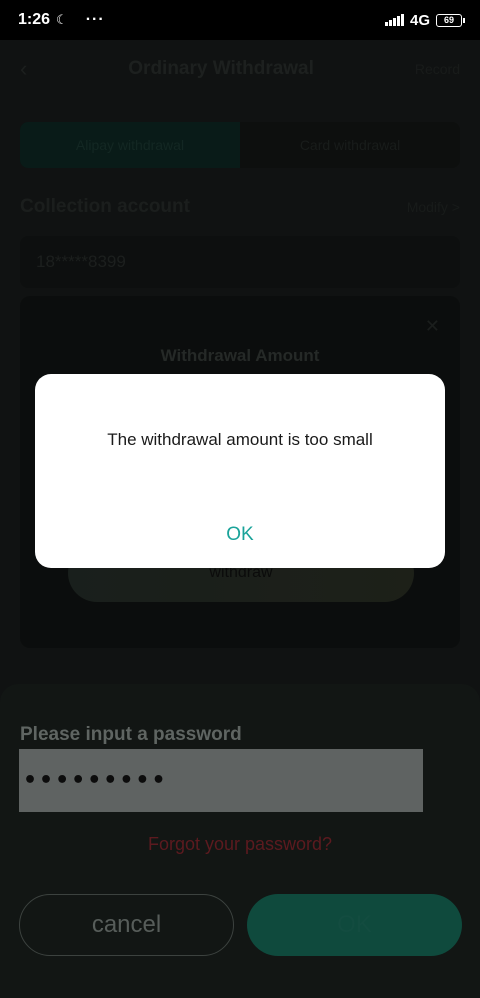  I want to click on battery-icon: 69, so click(450, 20).